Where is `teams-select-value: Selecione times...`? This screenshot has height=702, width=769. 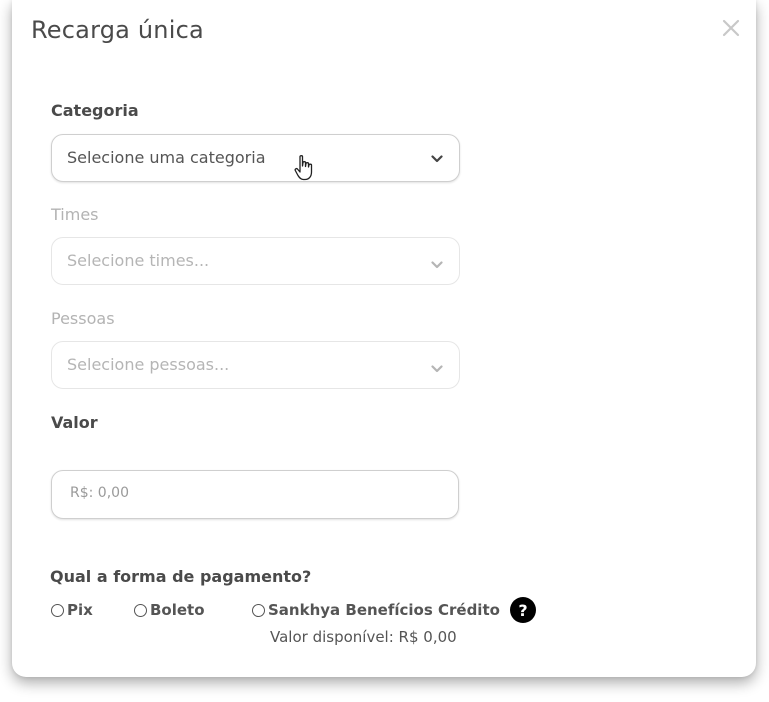 teams-select-value: Selecione times... is located at coordinates (138, 260).